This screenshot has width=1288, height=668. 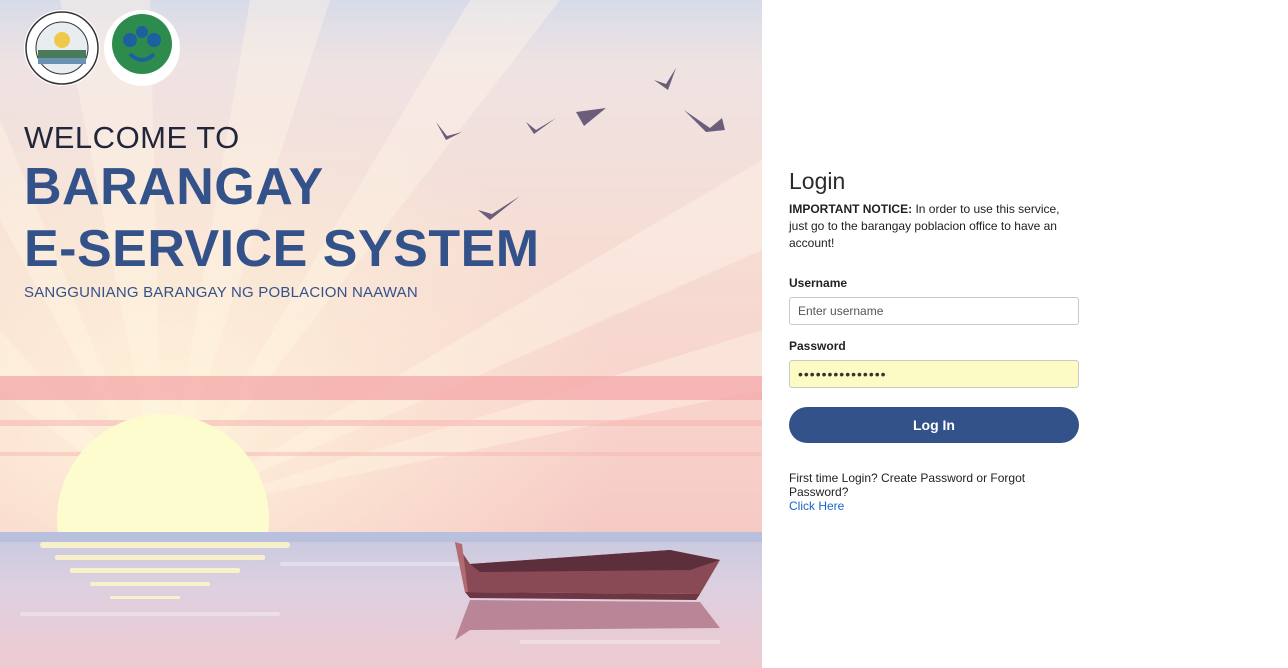 What do you see at coordinates (934, 425) in the screenshot?
I see `login-button: Log In` at bounding box center [934, 425].